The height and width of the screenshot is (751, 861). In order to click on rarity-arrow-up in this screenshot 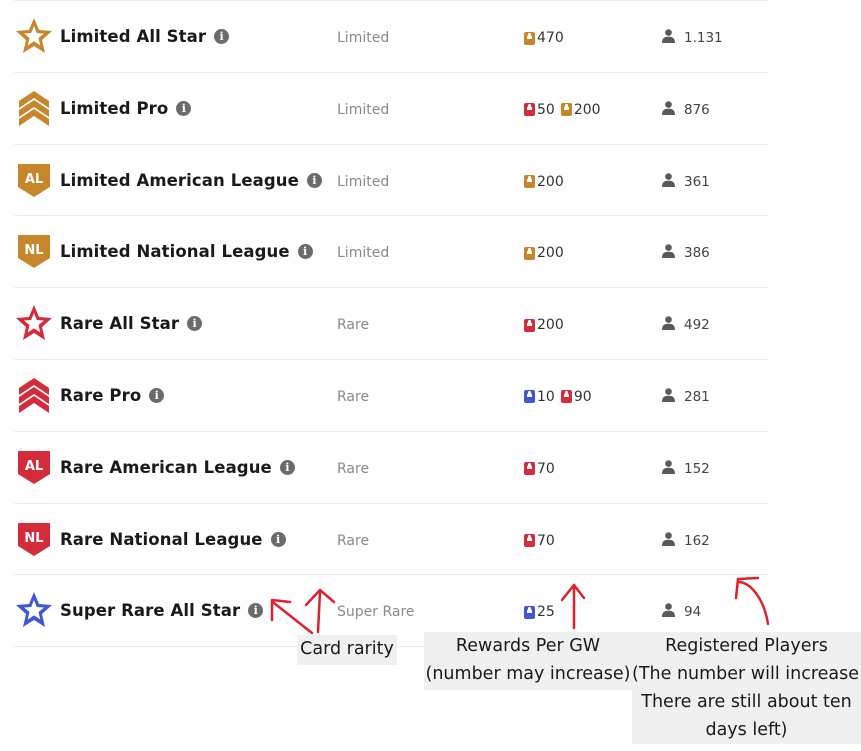, I will do `click(320, 611)`.